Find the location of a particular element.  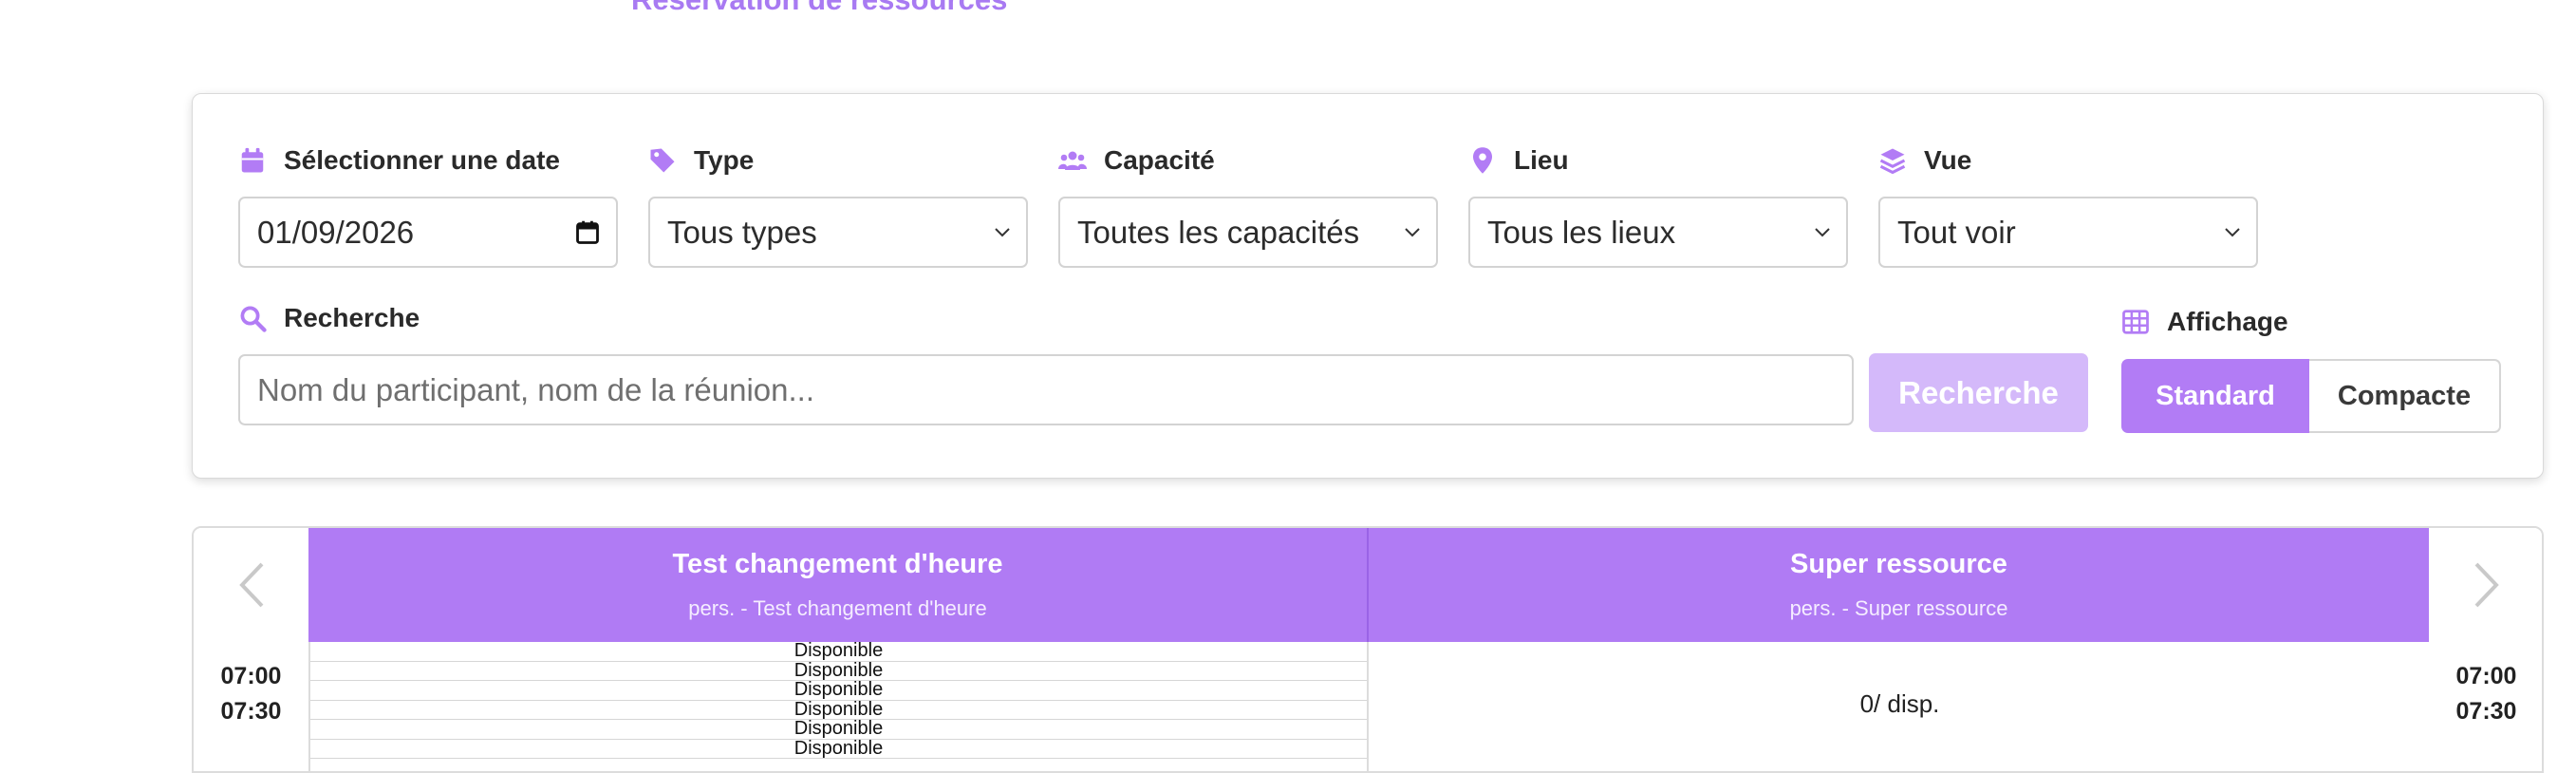

chevron-left-icon is located at coordinates (251, 585).